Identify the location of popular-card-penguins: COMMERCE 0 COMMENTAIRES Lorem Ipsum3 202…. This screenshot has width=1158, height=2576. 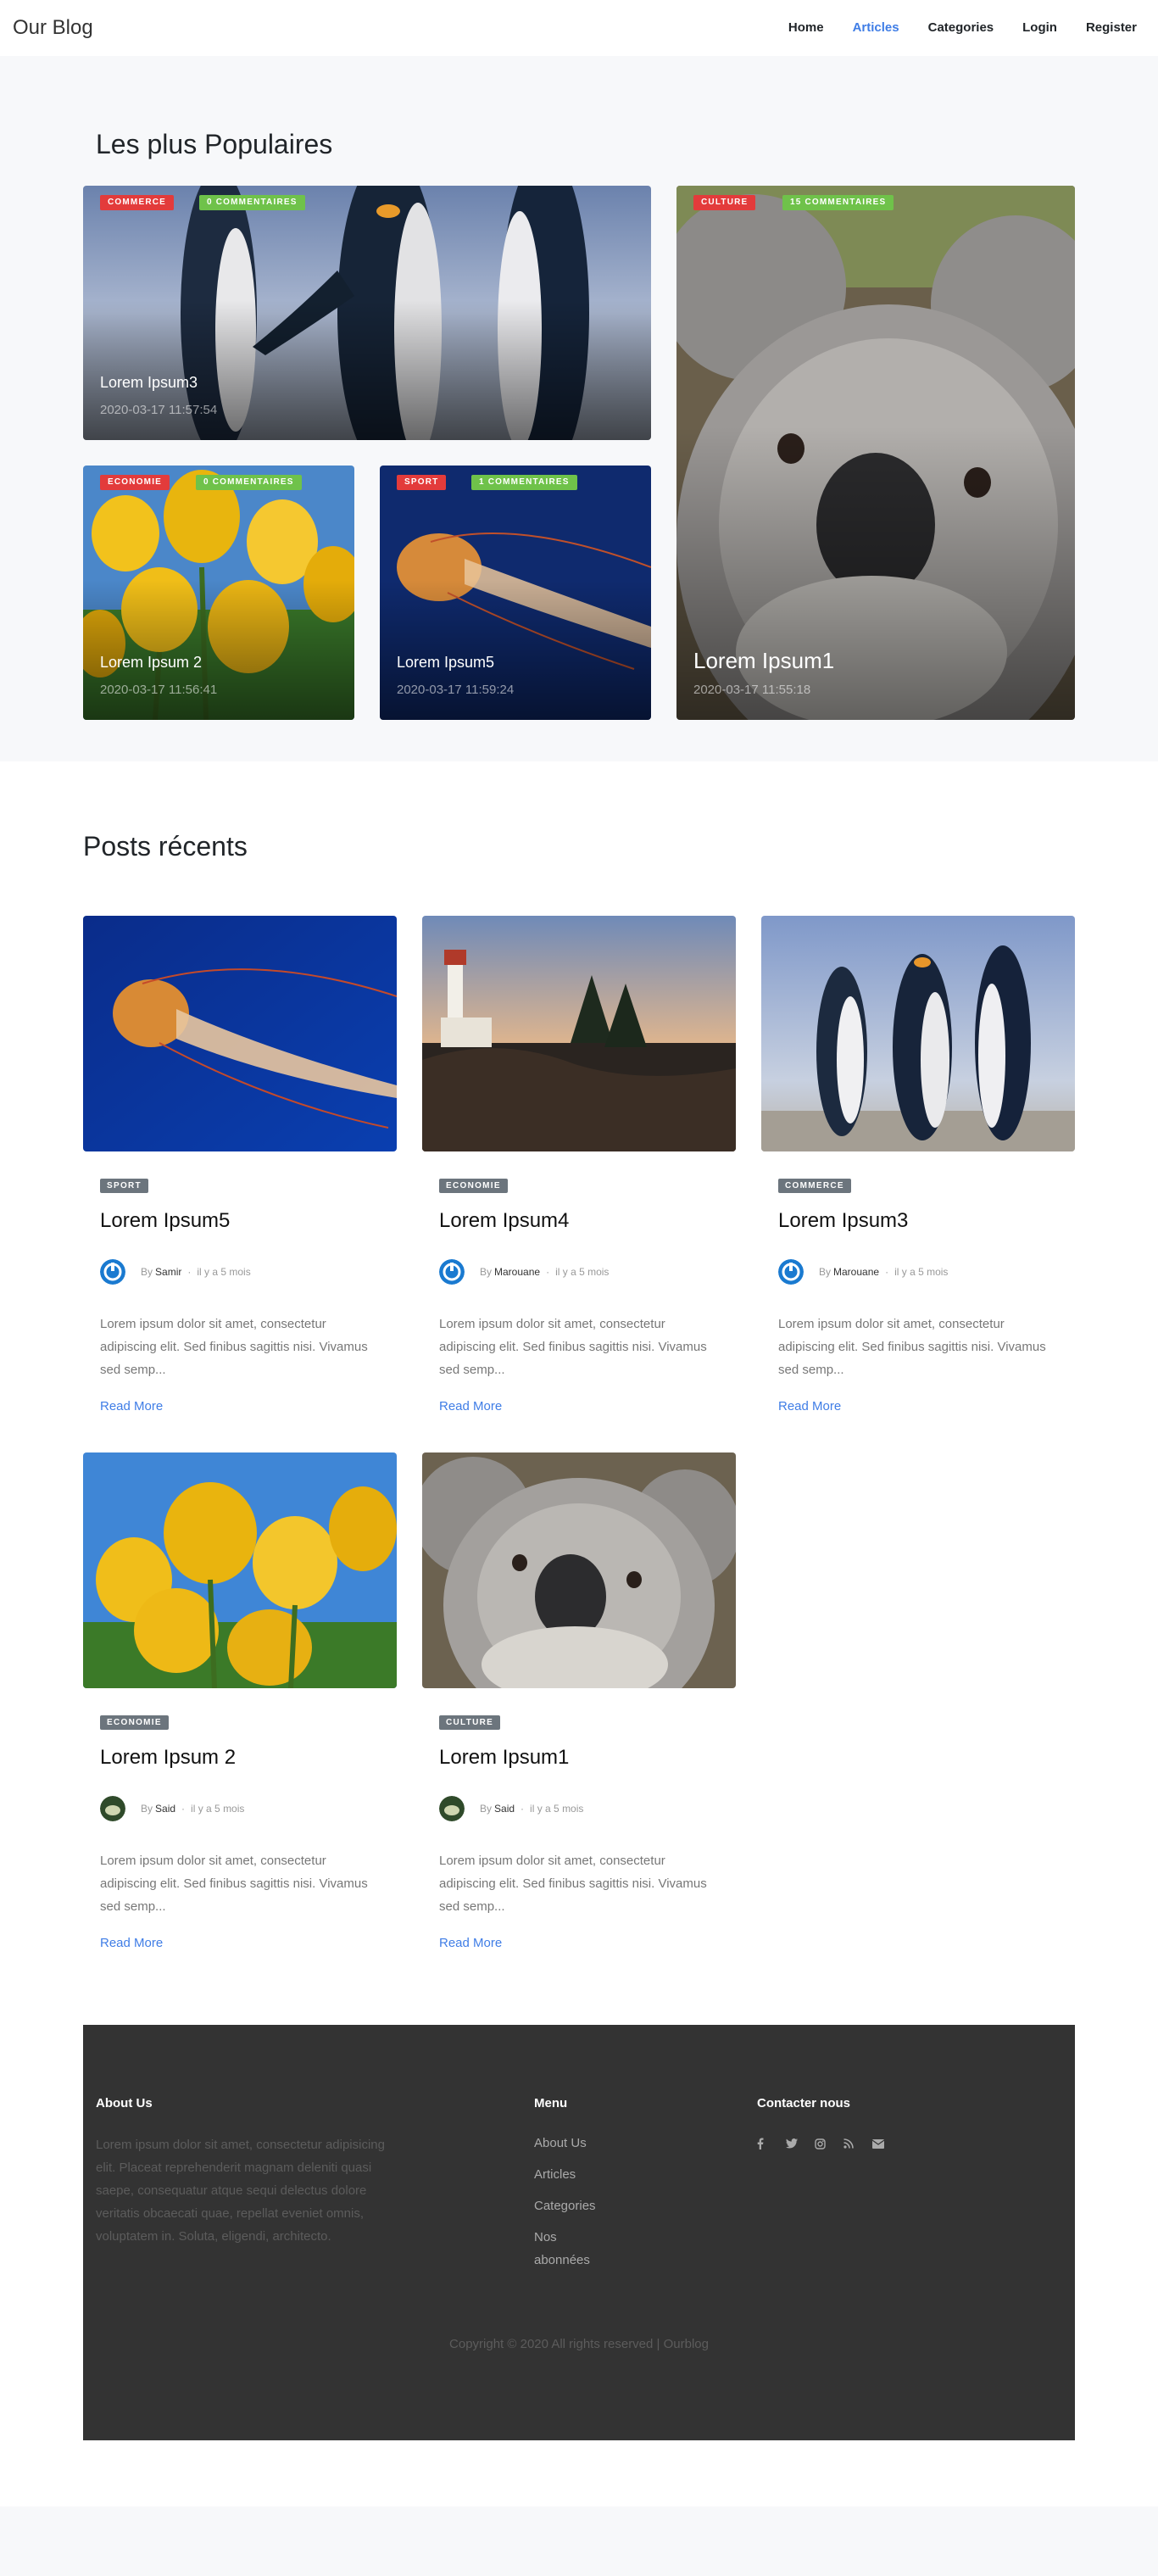
(367, 313).